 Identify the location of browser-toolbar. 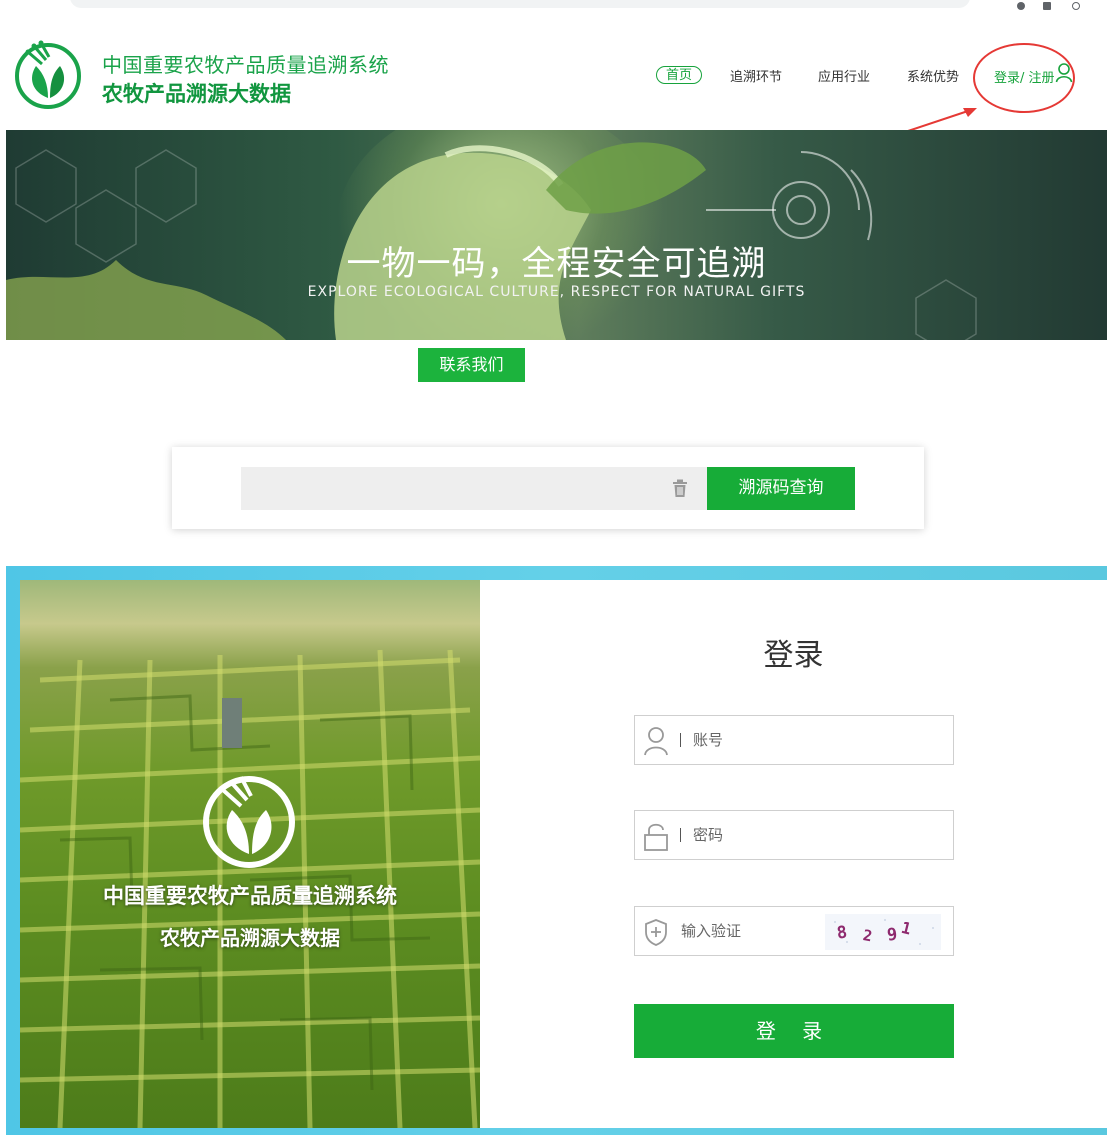
(553, 6).